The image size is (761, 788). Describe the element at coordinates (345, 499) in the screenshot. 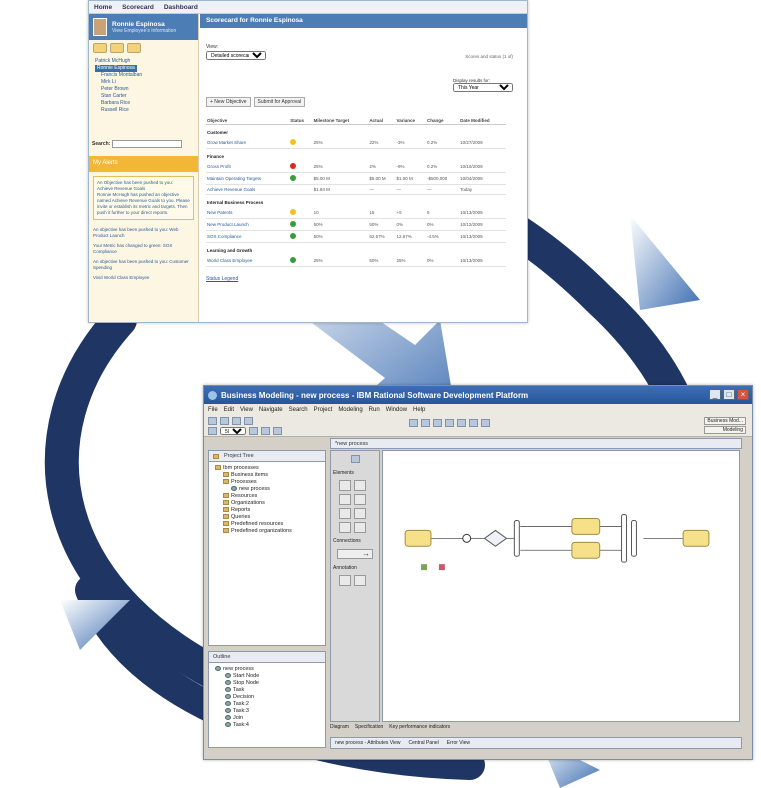

I see `start-tool-icon` at that location.